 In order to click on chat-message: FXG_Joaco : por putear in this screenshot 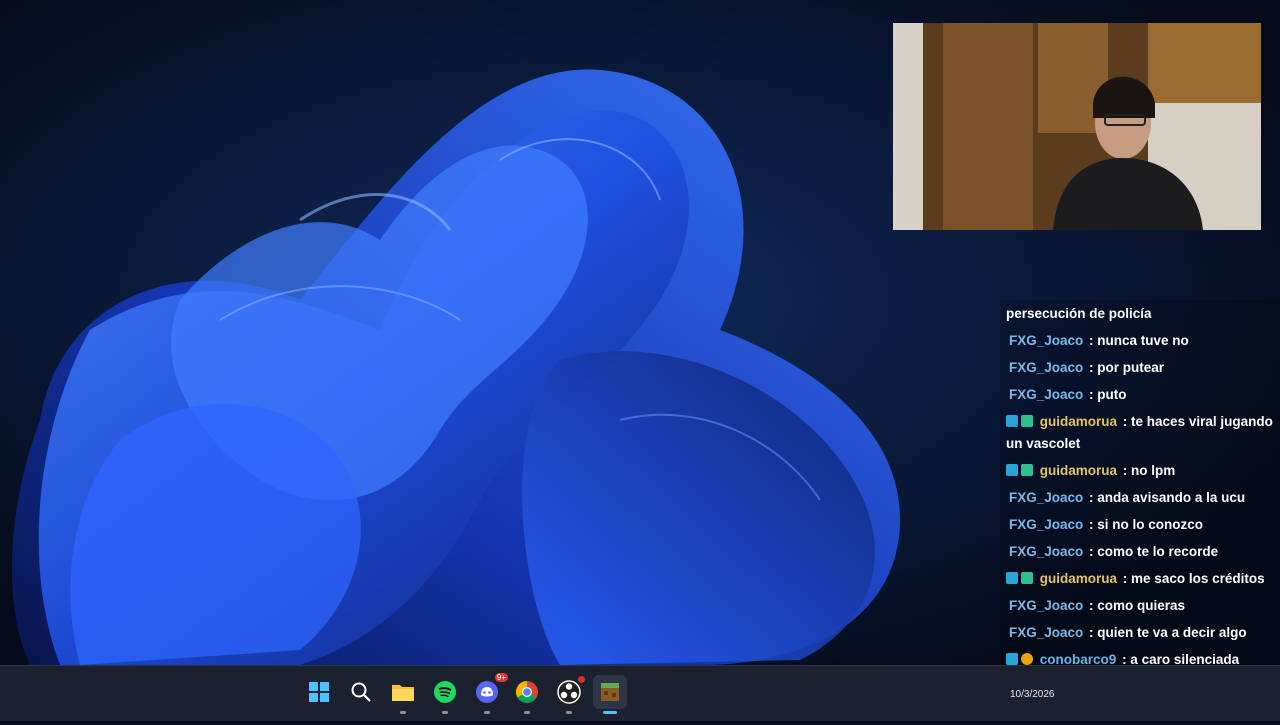, I will do `click(1143, 368)`.